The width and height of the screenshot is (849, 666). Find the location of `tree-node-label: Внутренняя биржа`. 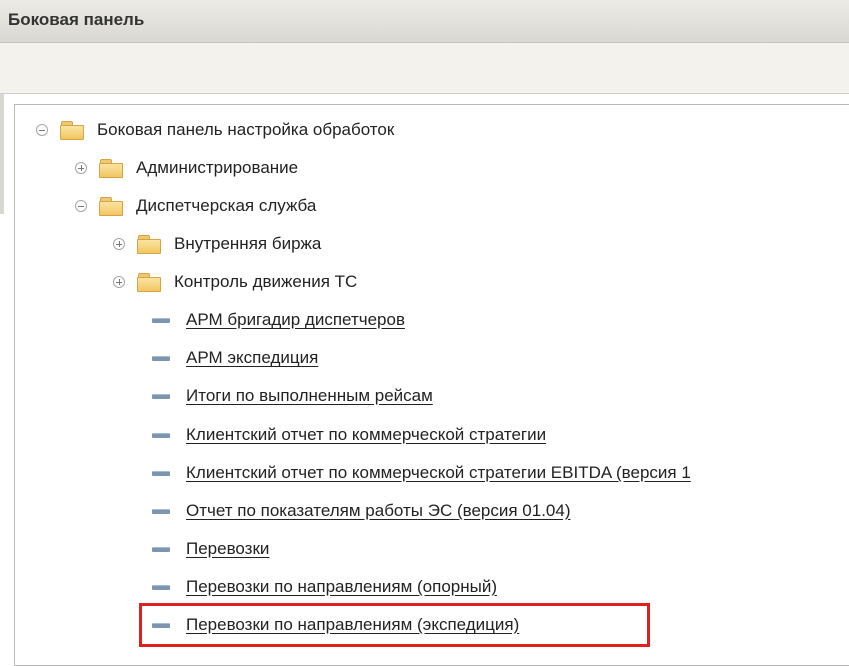

tree-node-label: Внутренняя биржа is located at coordinates (248, 243).